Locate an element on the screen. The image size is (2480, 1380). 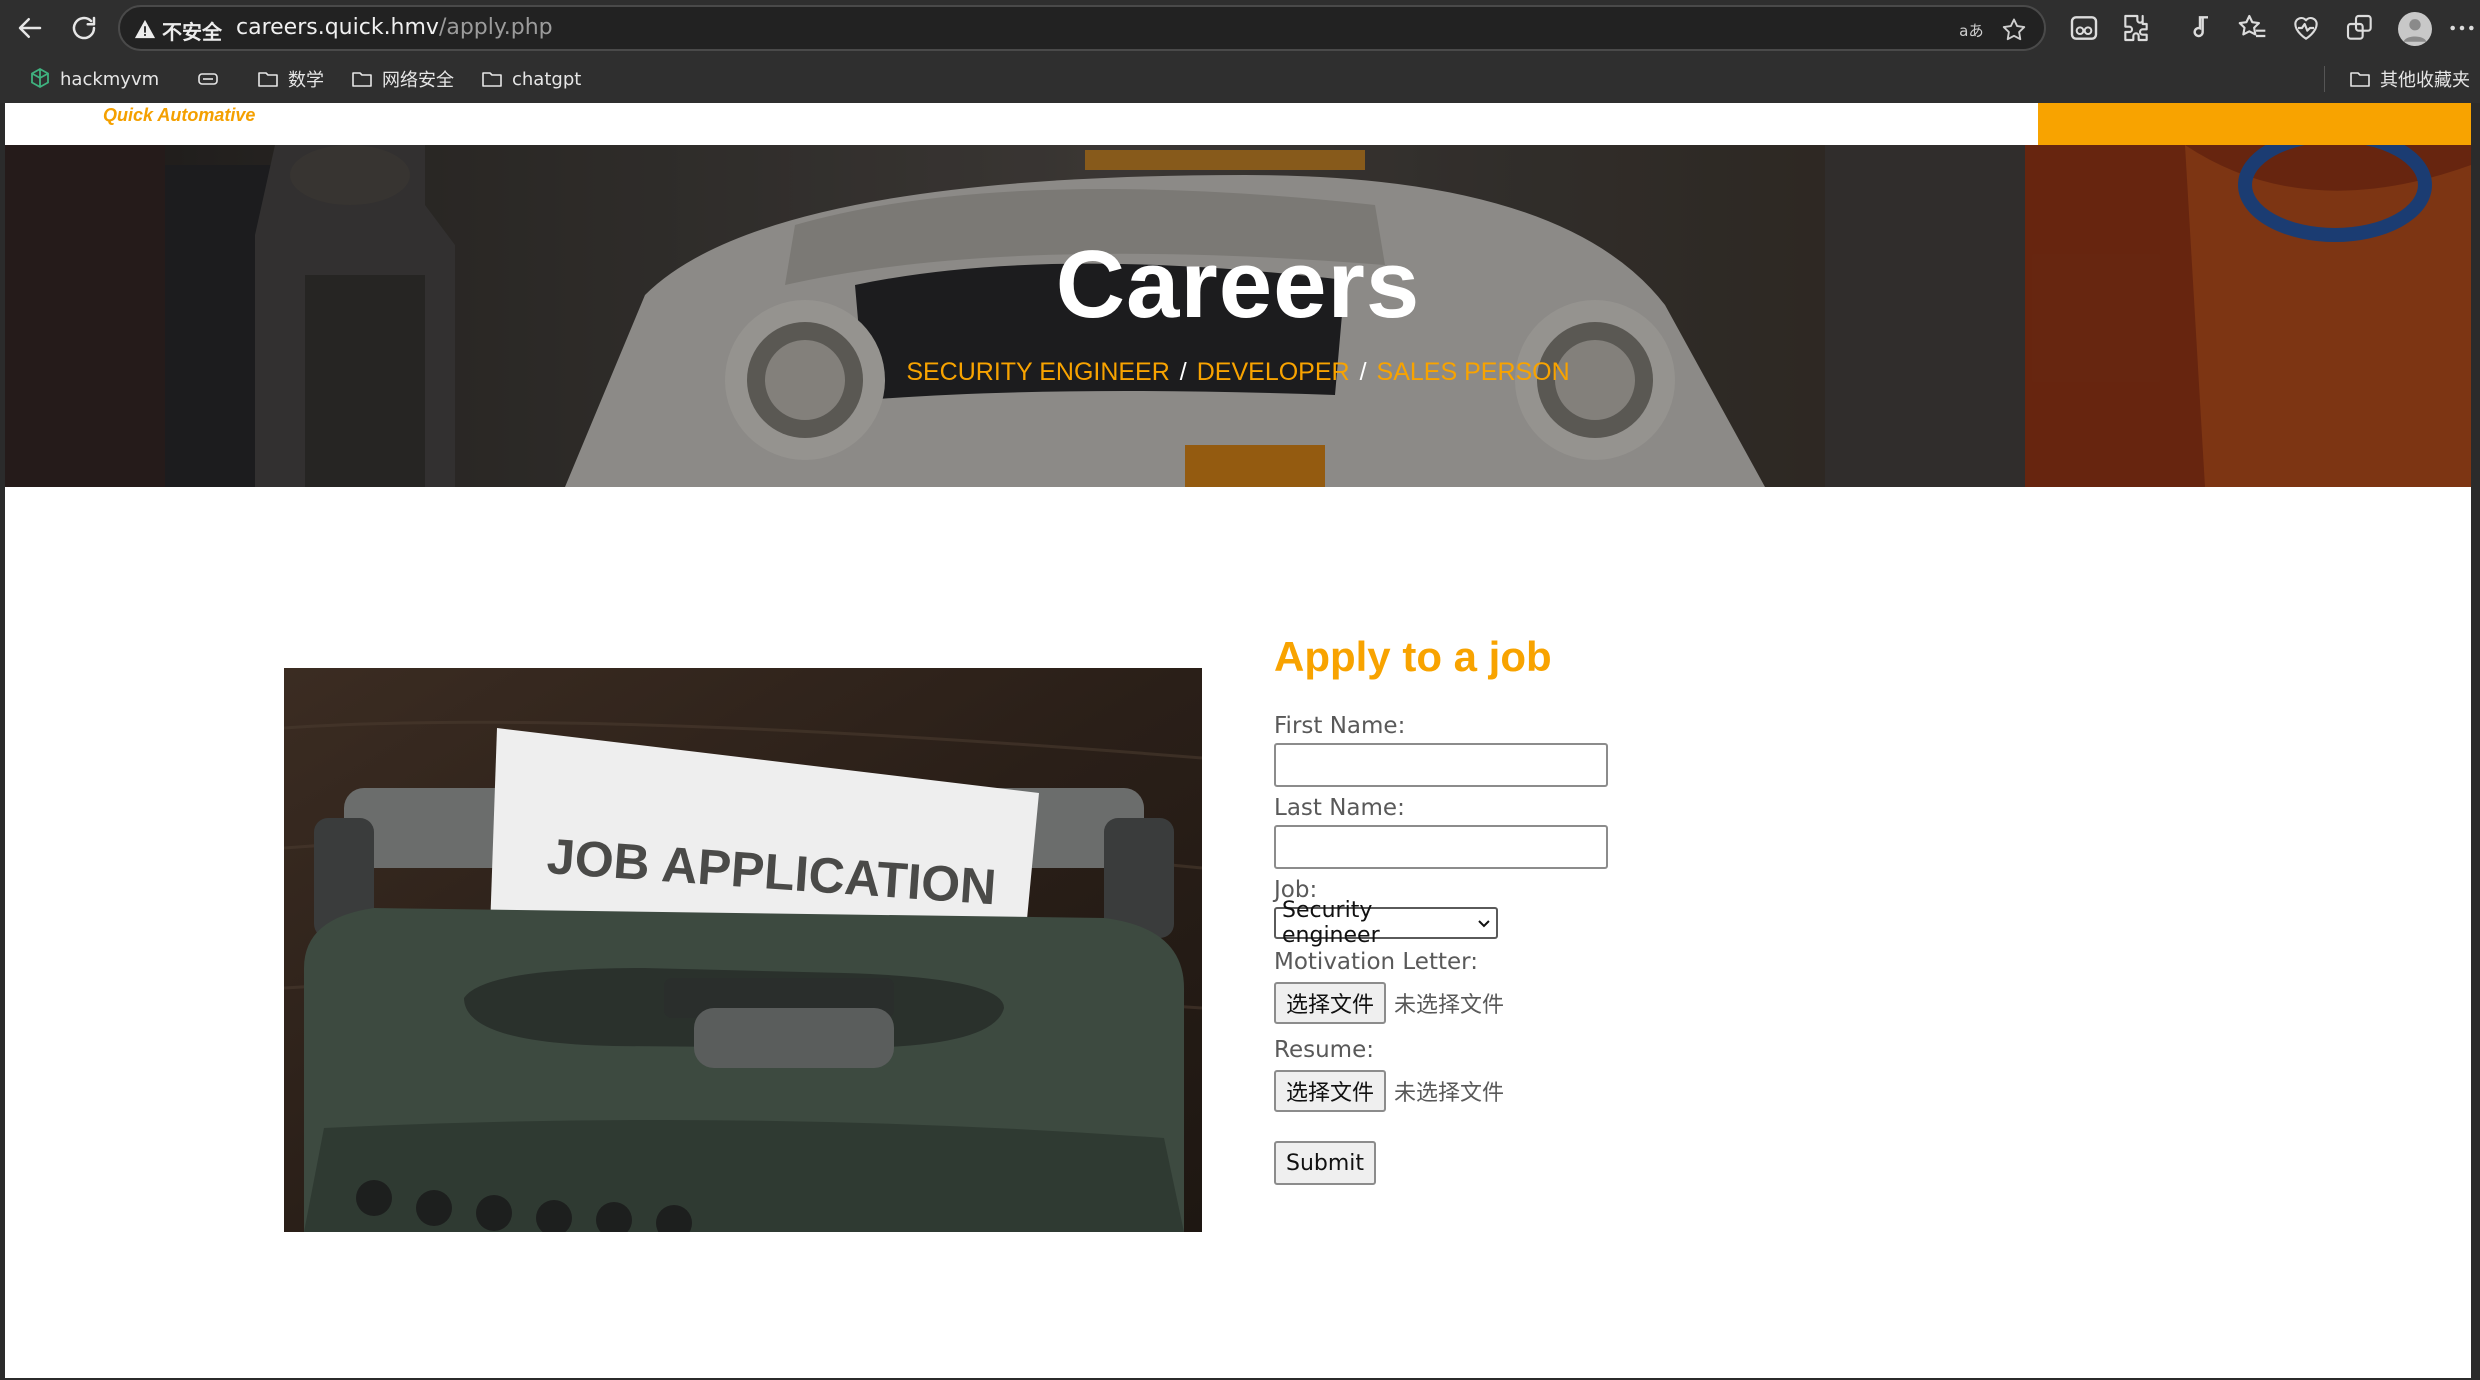
url-text: careers.quick.hmv/apply.php is located at coordinates (394, 27).